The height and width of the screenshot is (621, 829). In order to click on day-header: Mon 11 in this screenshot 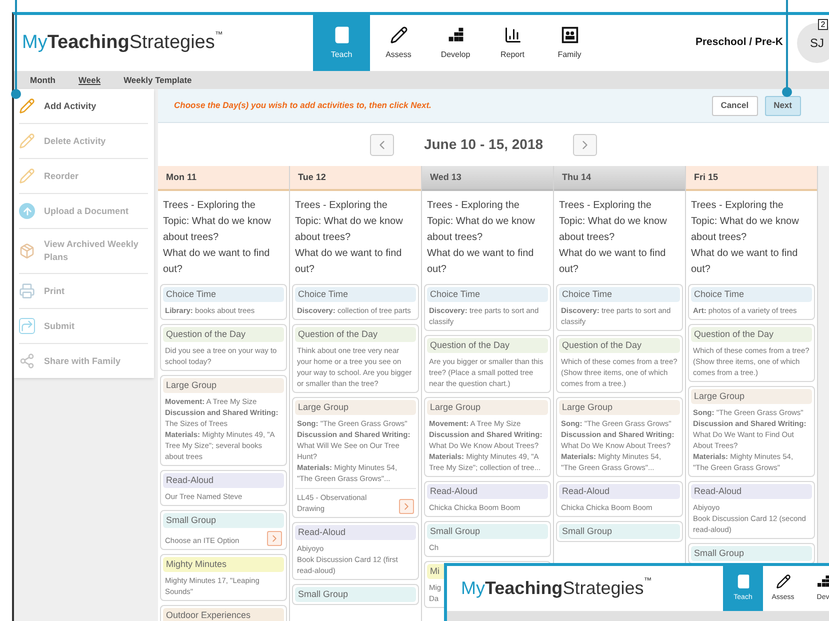, I will do `click(223, 178)`.